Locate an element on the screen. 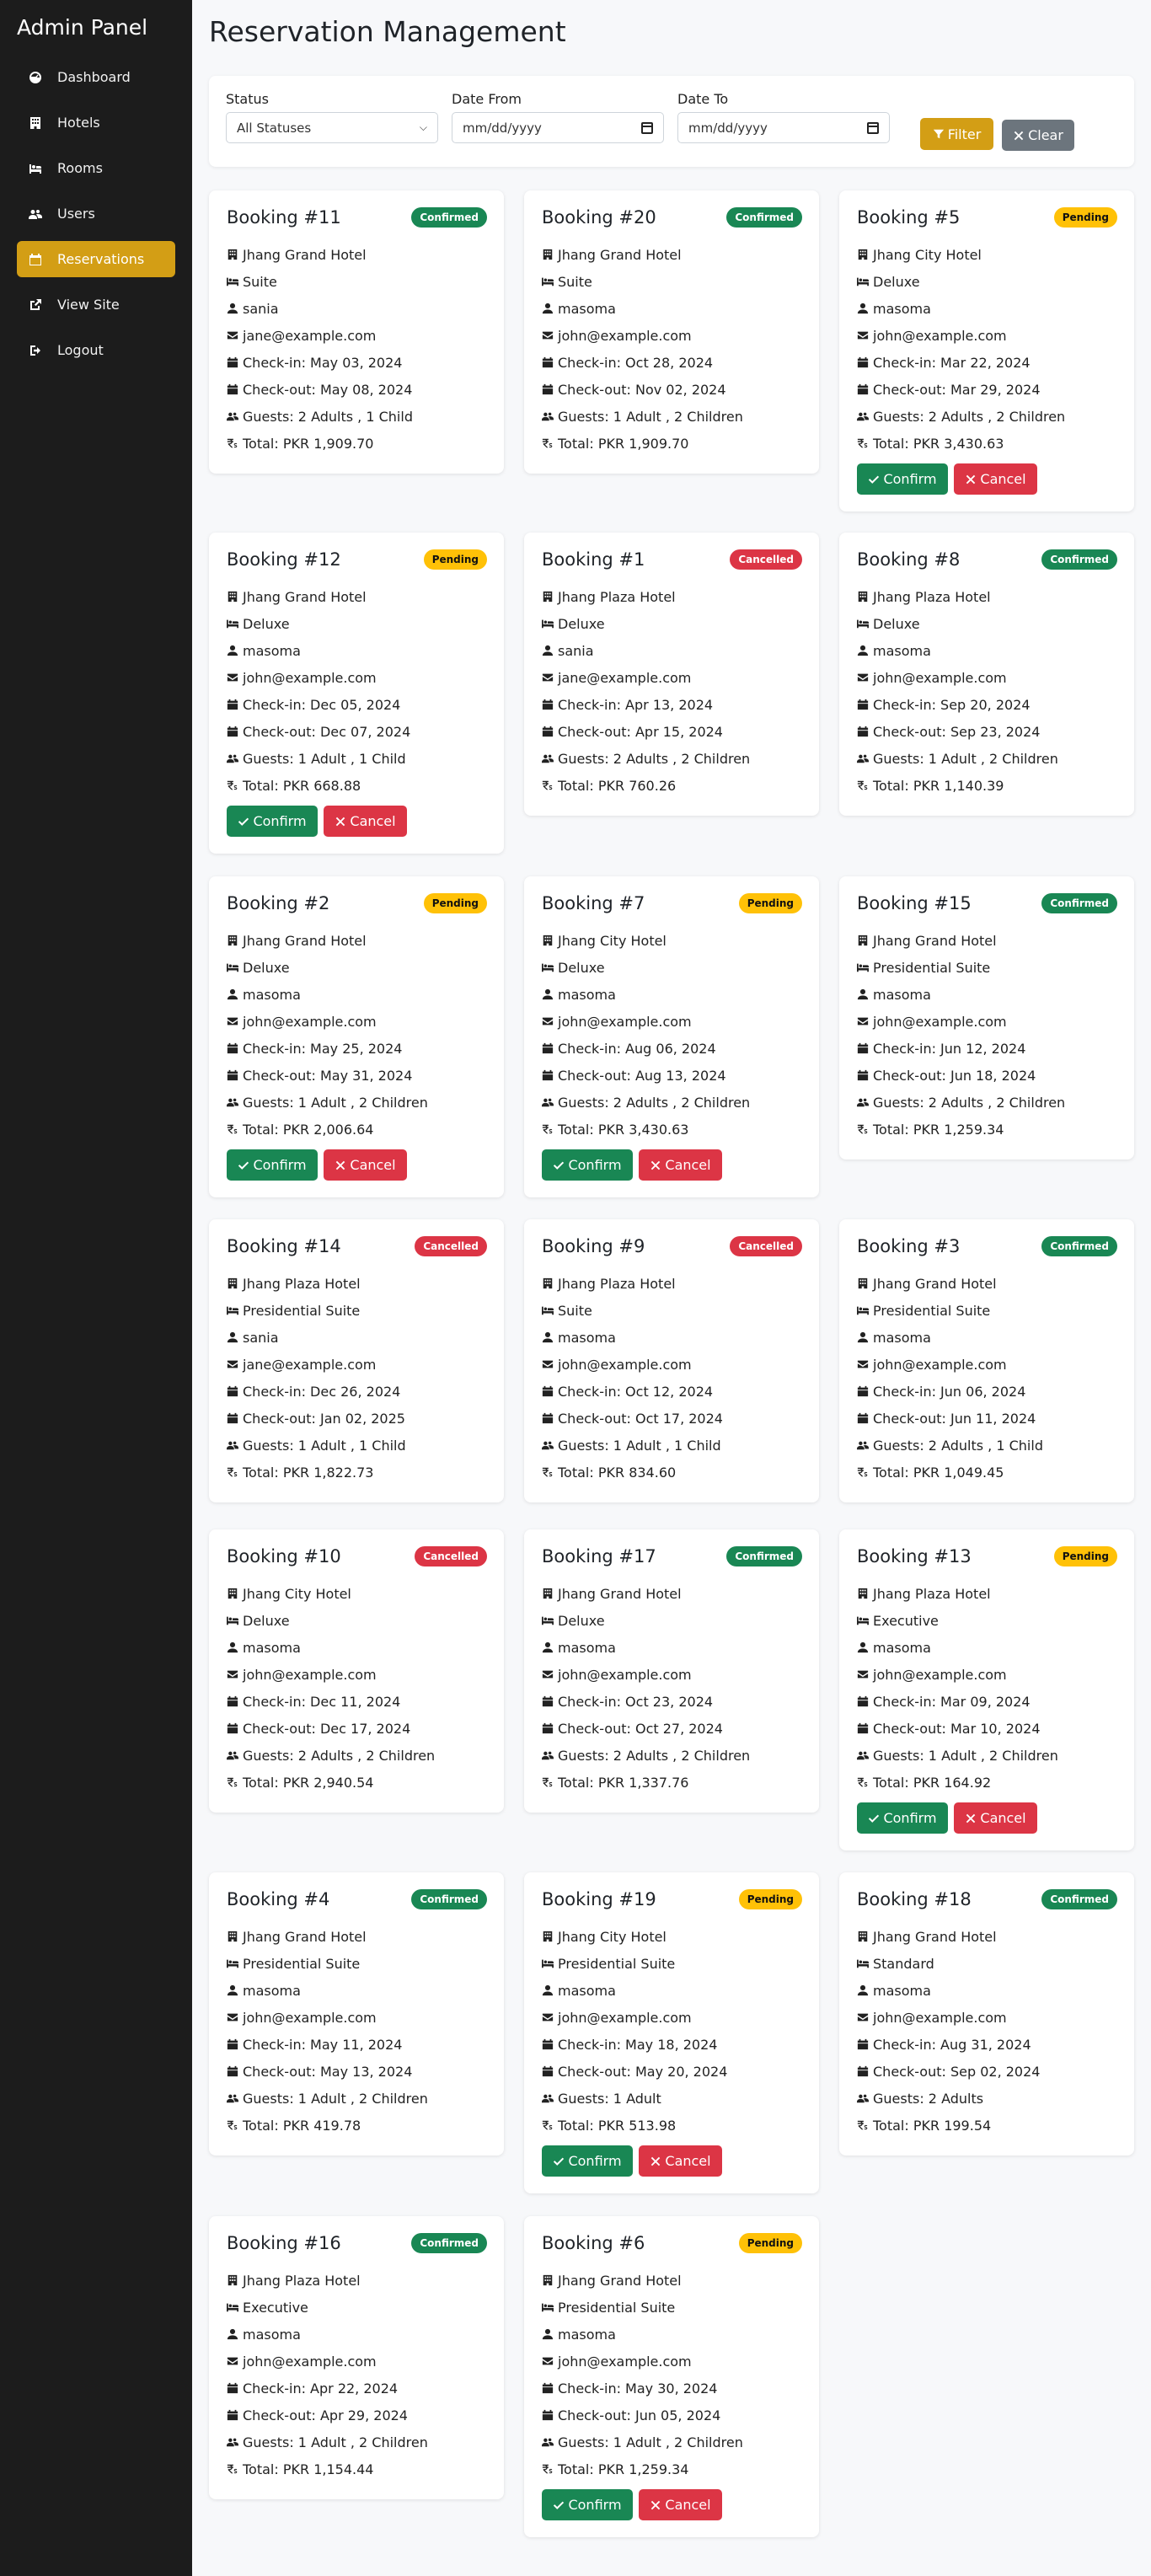  hotel-building-icon is located at coordinates (232, 254).